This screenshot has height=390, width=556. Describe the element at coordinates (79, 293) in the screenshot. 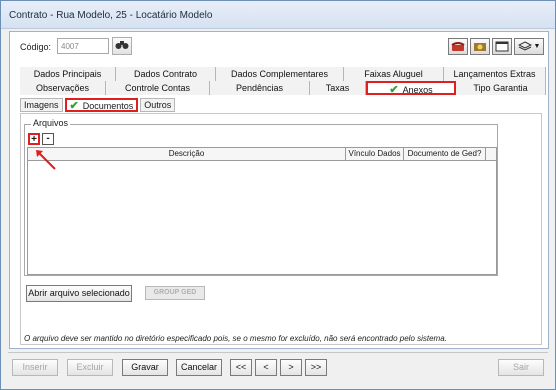

I see `open-file-button: Abrir arquivo selecionado` at that location.